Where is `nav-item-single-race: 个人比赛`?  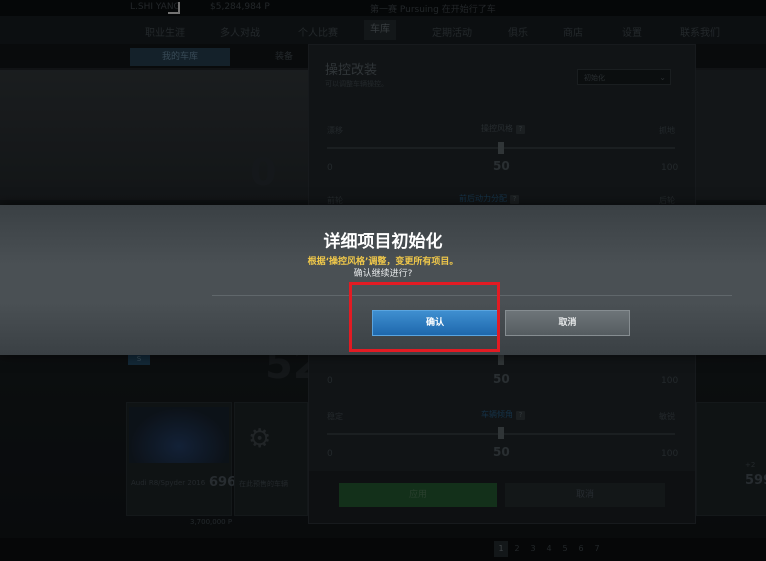 nav-item-single-race: 个人比赛 is located at coordinates (318, 31).